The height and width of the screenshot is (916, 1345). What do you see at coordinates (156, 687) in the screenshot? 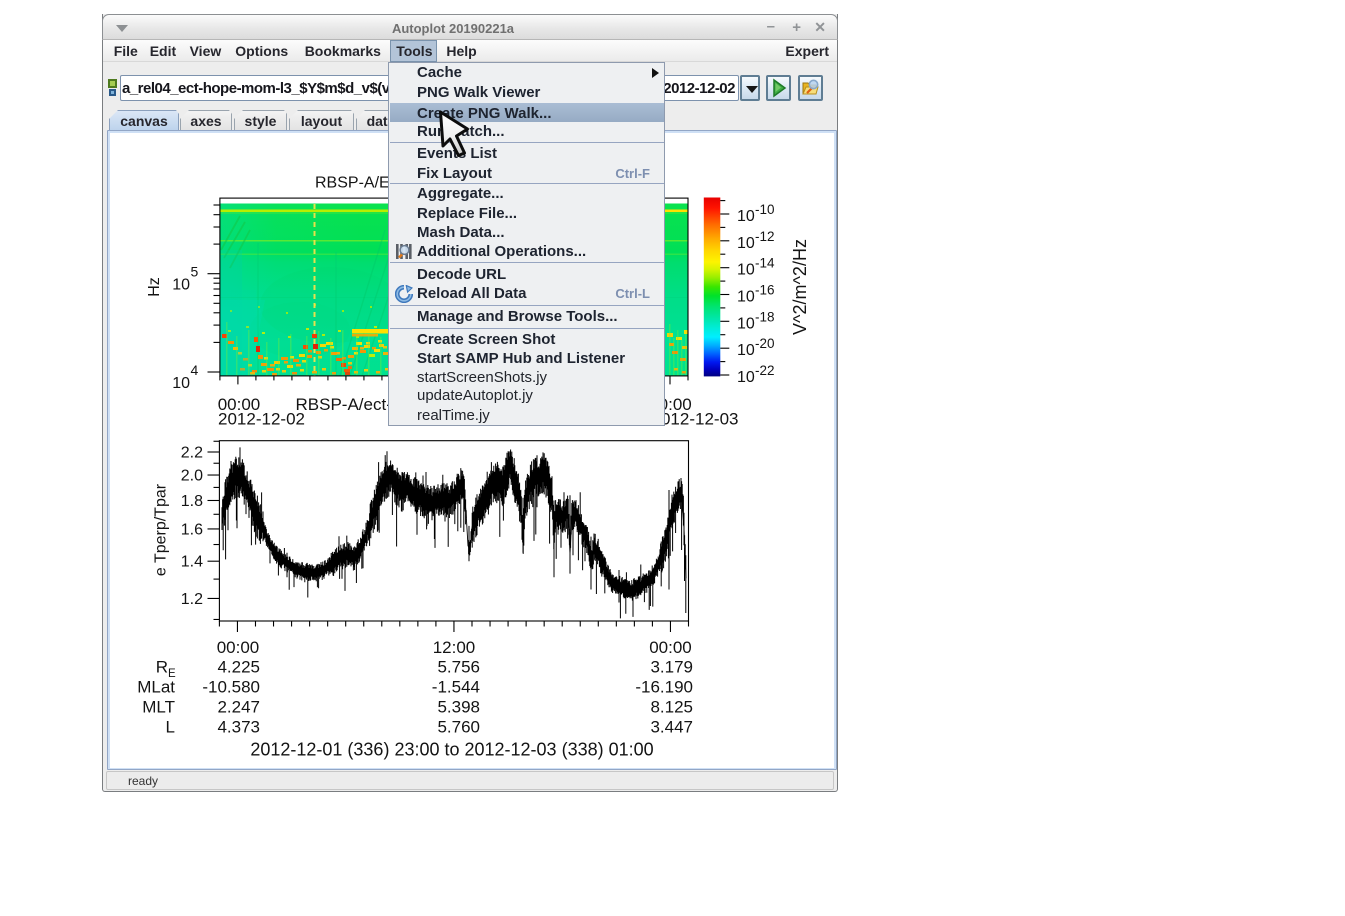
I see `svg-text: MLat` at bounding box center [156, 687].